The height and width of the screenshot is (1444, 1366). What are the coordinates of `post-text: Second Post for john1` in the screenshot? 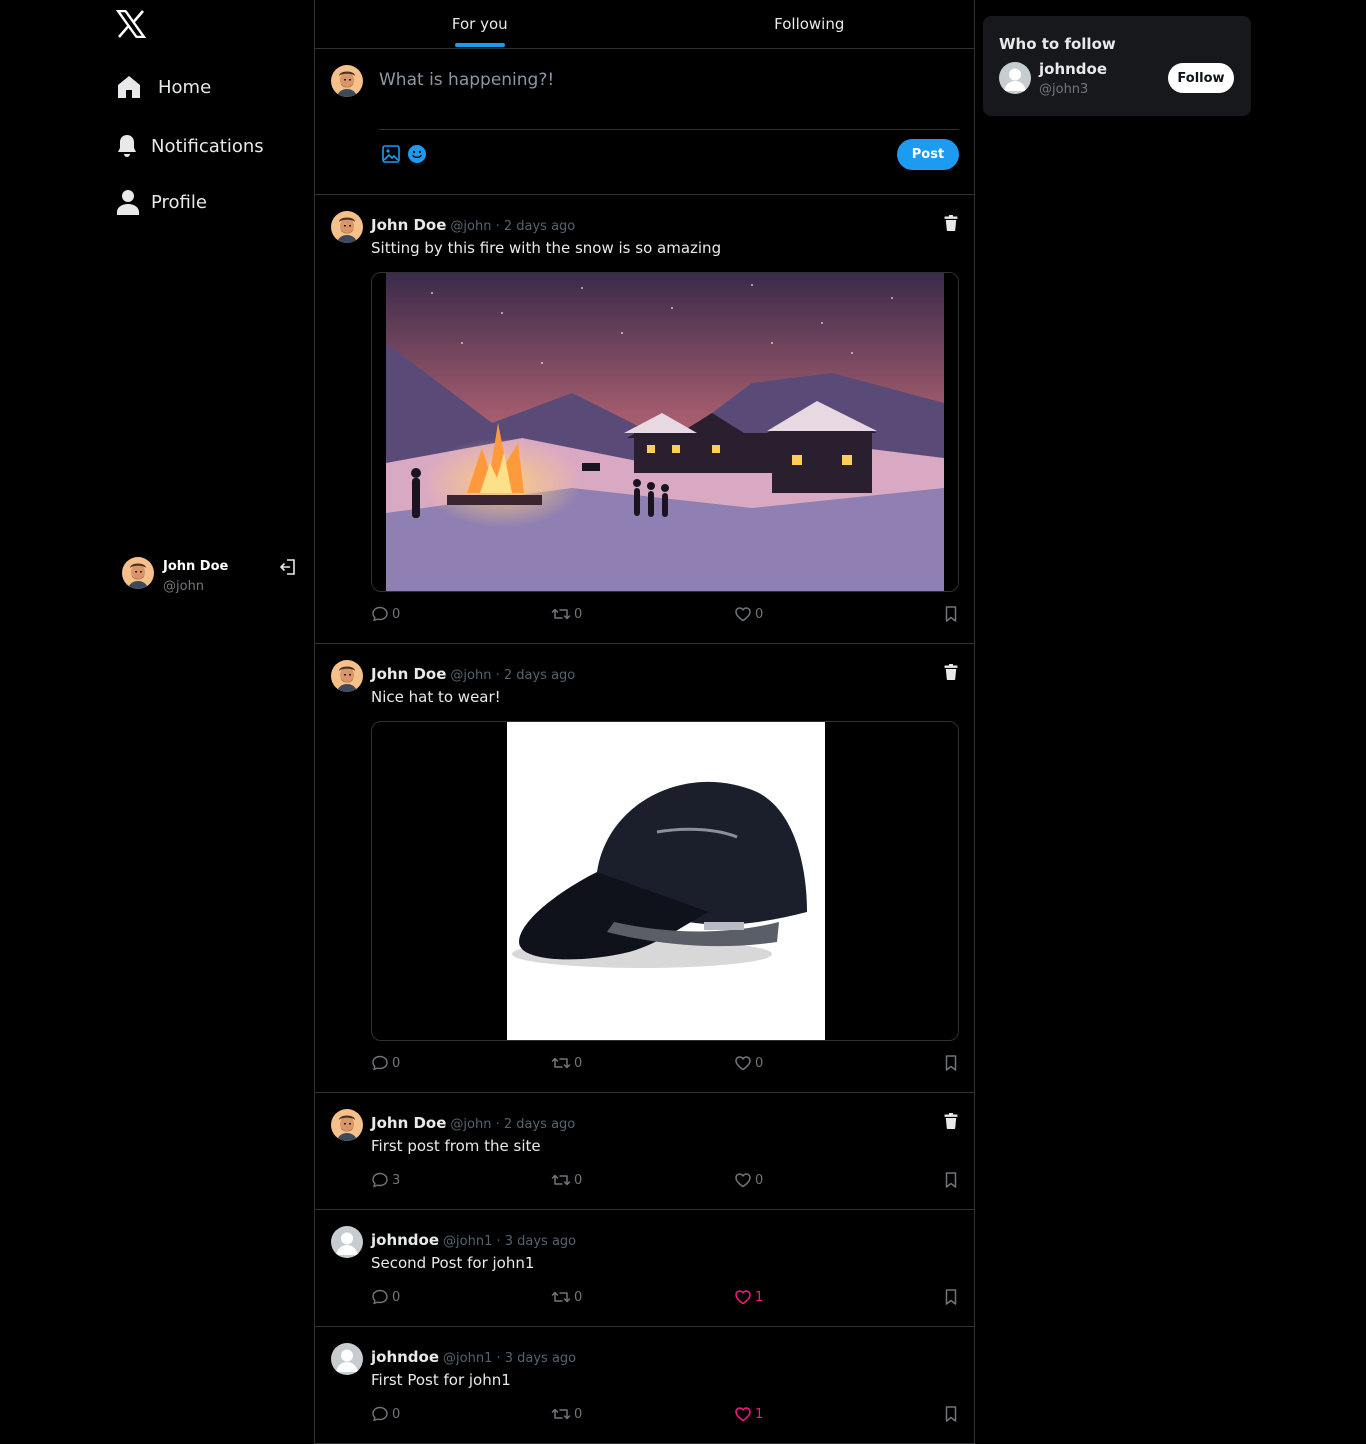 It's located at (453, 1263).